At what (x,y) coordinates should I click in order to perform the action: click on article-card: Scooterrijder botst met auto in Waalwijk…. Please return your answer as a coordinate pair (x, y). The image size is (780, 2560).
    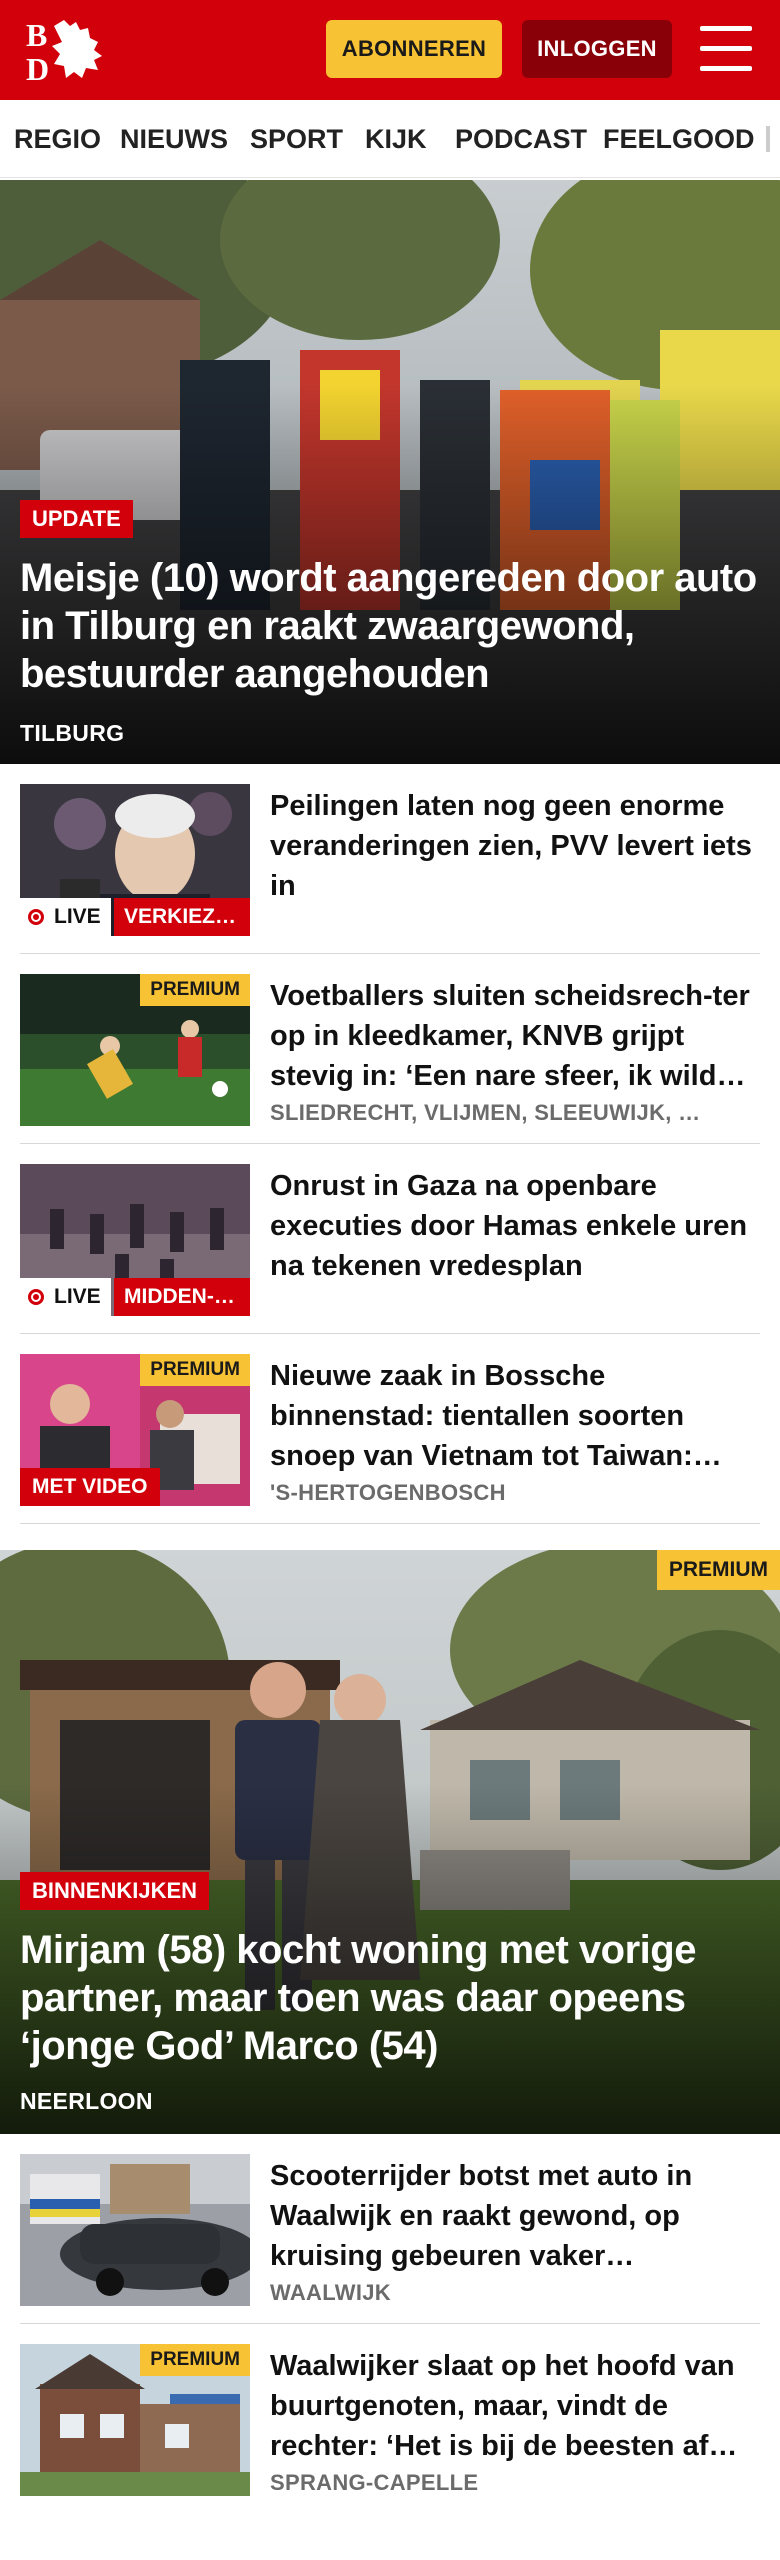
    Looking at the image, I should click on (390, 2229).